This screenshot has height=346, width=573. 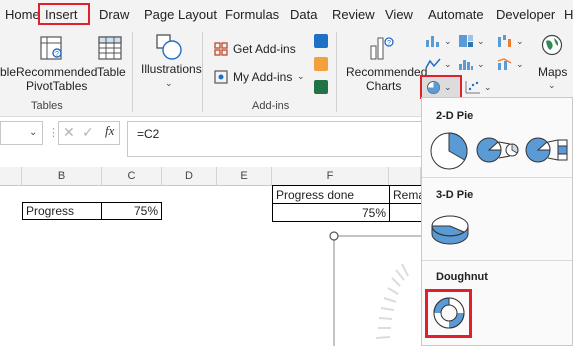 I want to click on column-header-e: E, so click(x=244, y=176).